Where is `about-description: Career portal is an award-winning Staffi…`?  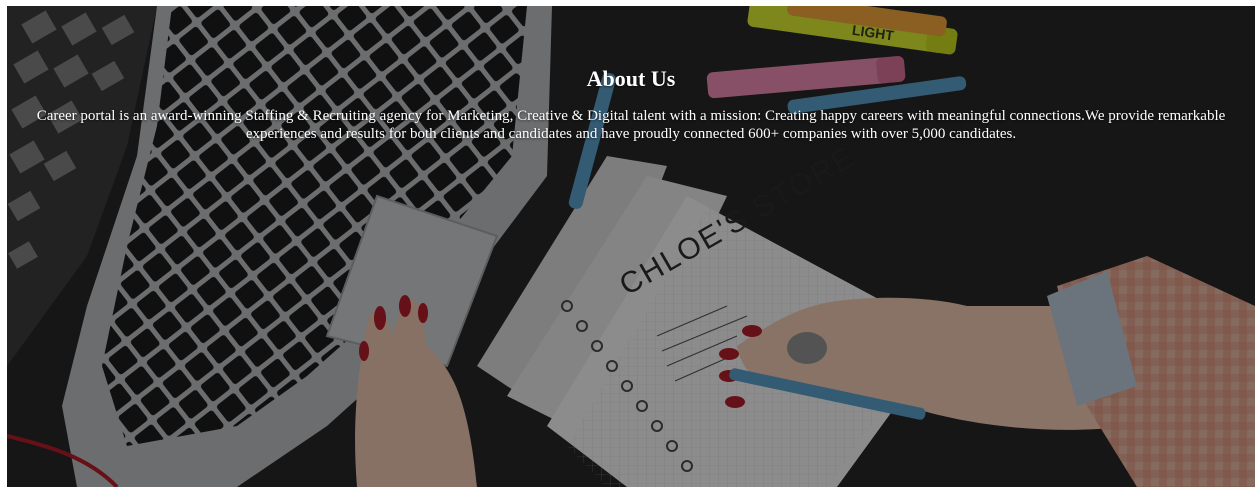 about-description: Career portal is an award-winning Staffi… is located at coordinates (631, 125).